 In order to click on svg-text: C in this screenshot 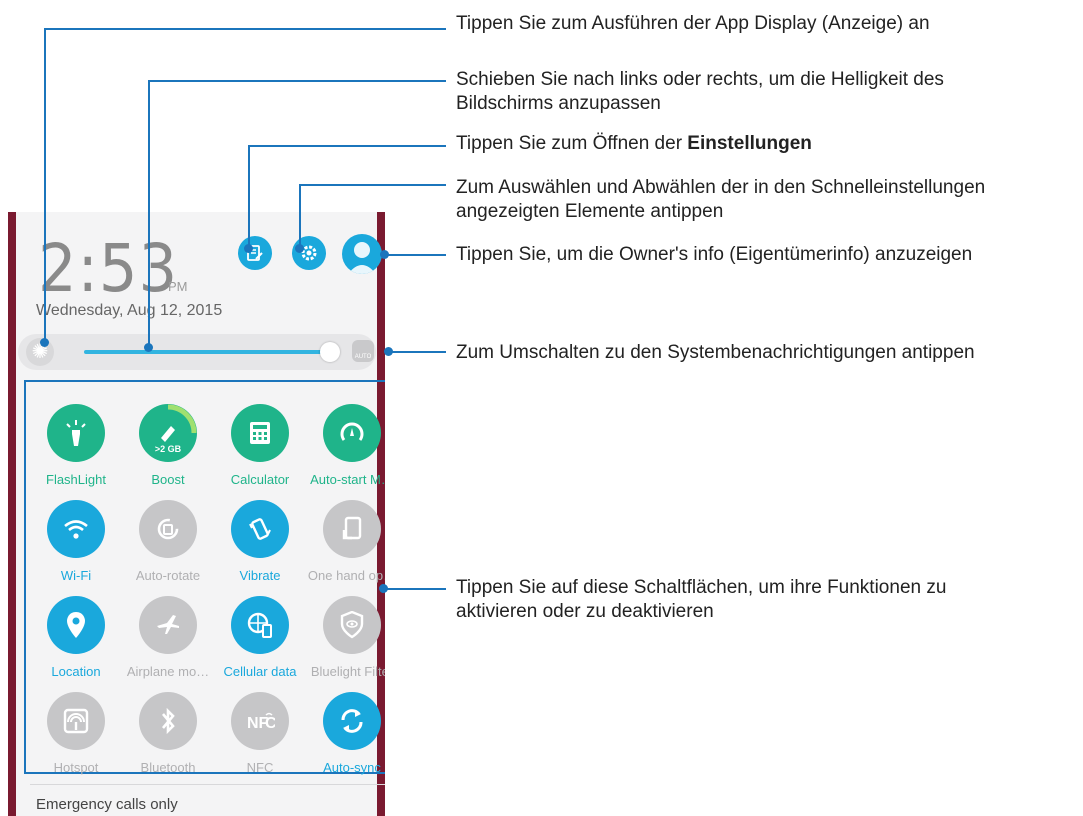, I will do `click(270, 723)`.